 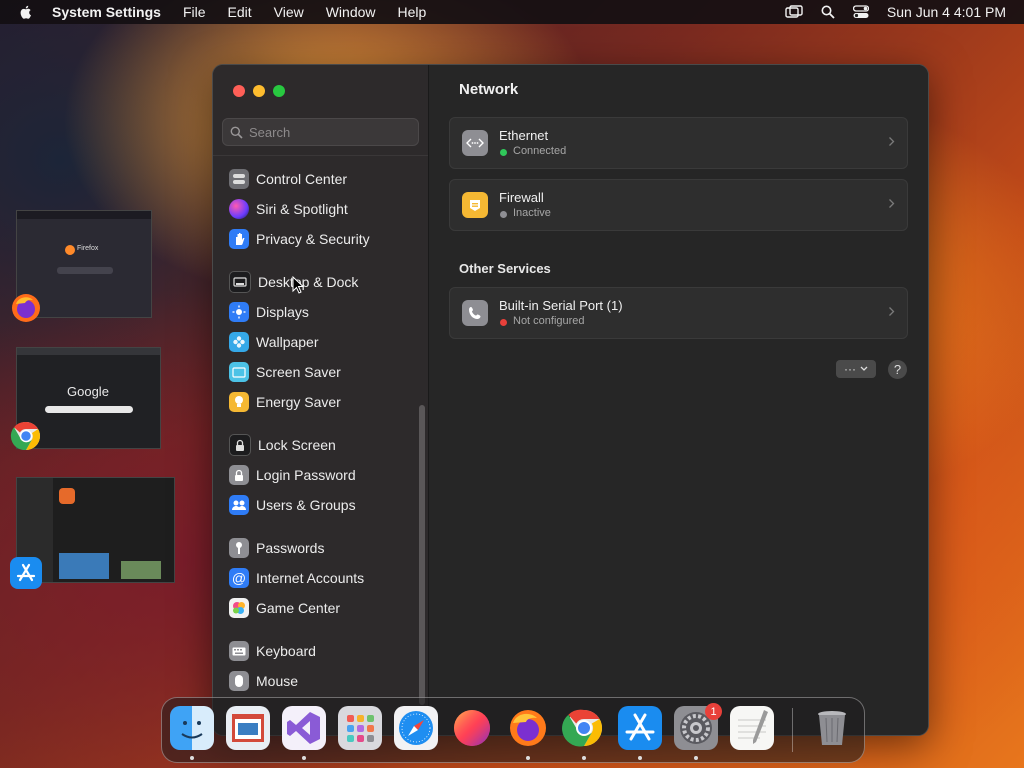 What do you see at coordinates (106, 12) in the screenshot?
I see `app-menu: System Settings` at bounding box center [106, 12].